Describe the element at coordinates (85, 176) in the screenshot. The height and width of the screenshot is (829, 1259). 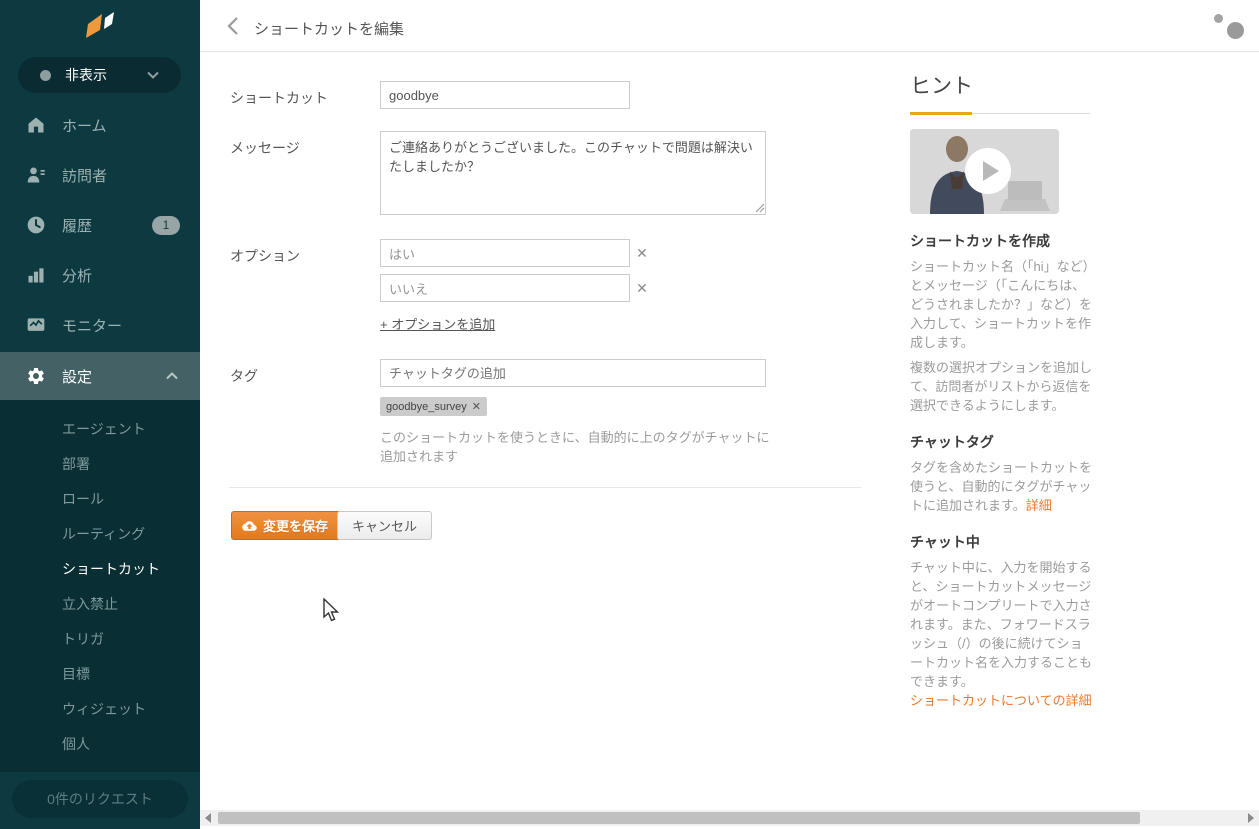
I see `sidebar-item-label: 訪問者` at that location.